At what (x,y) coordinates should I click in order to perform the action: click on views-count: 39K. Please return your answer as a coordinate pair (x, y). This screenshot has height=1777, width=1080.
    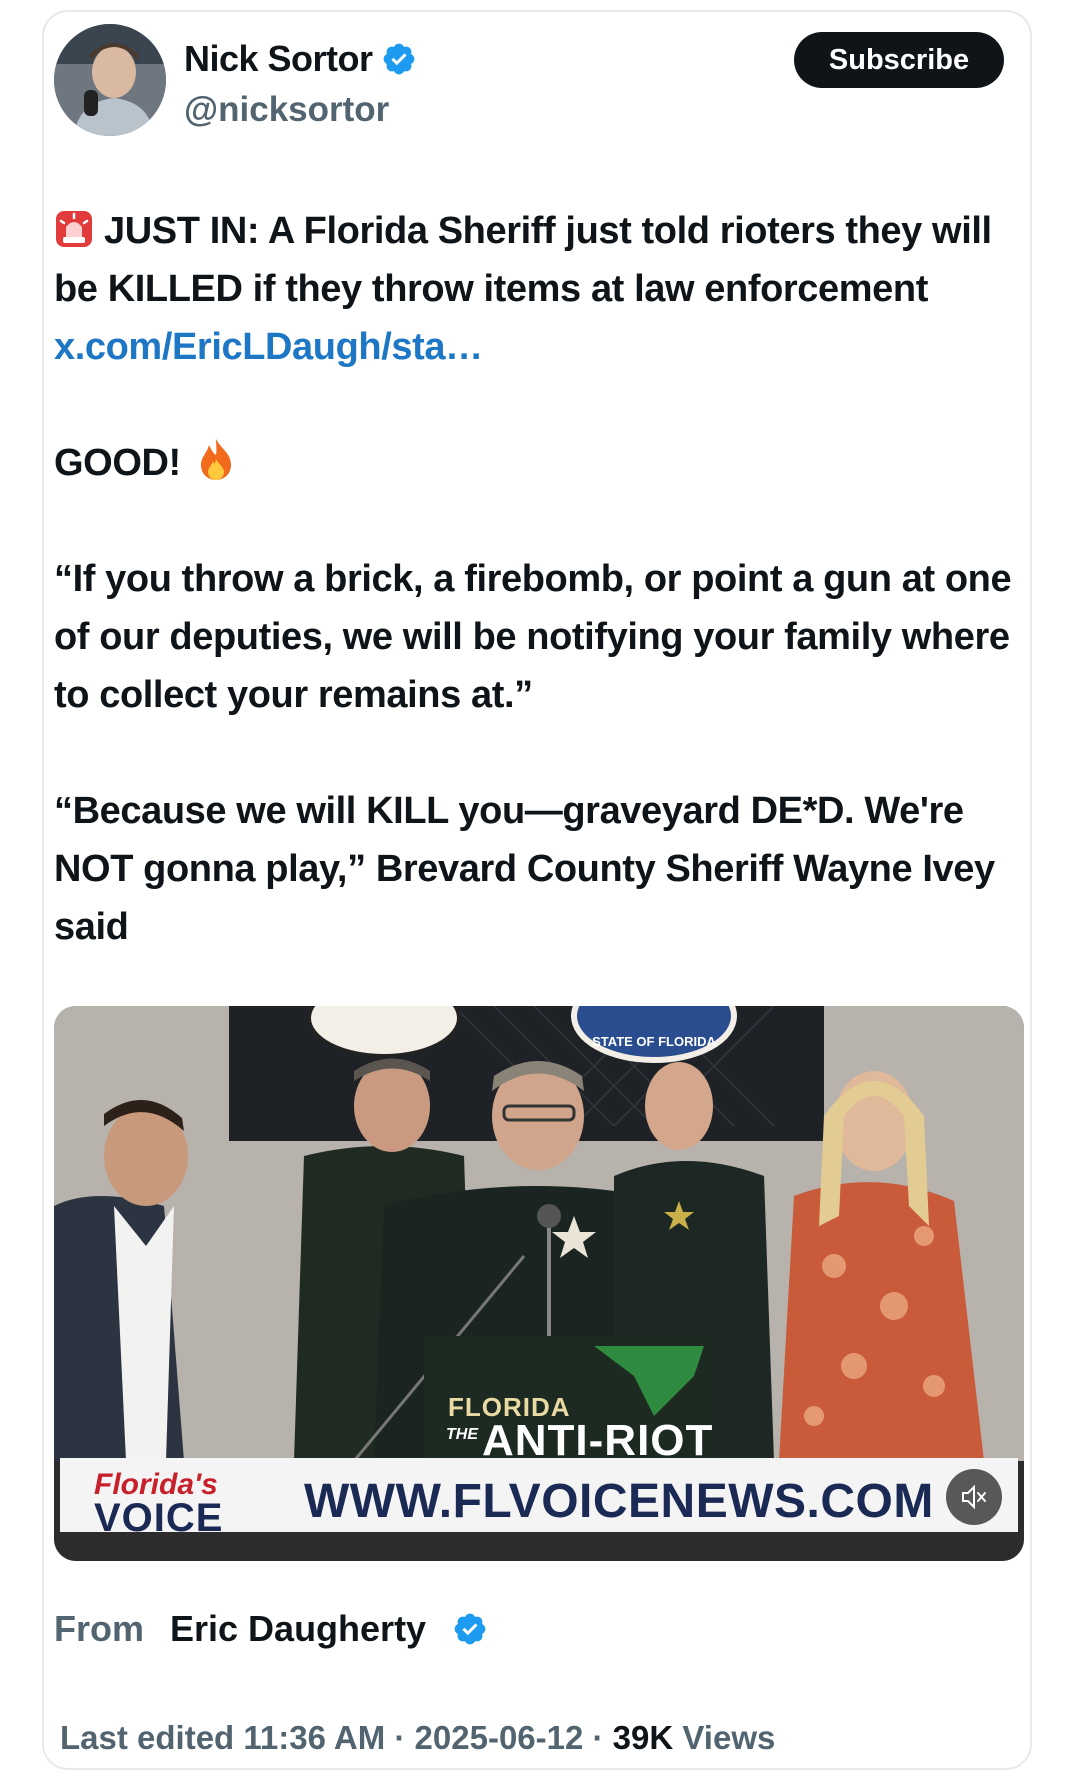
    Looking at the image, I should click on (643, 1737).